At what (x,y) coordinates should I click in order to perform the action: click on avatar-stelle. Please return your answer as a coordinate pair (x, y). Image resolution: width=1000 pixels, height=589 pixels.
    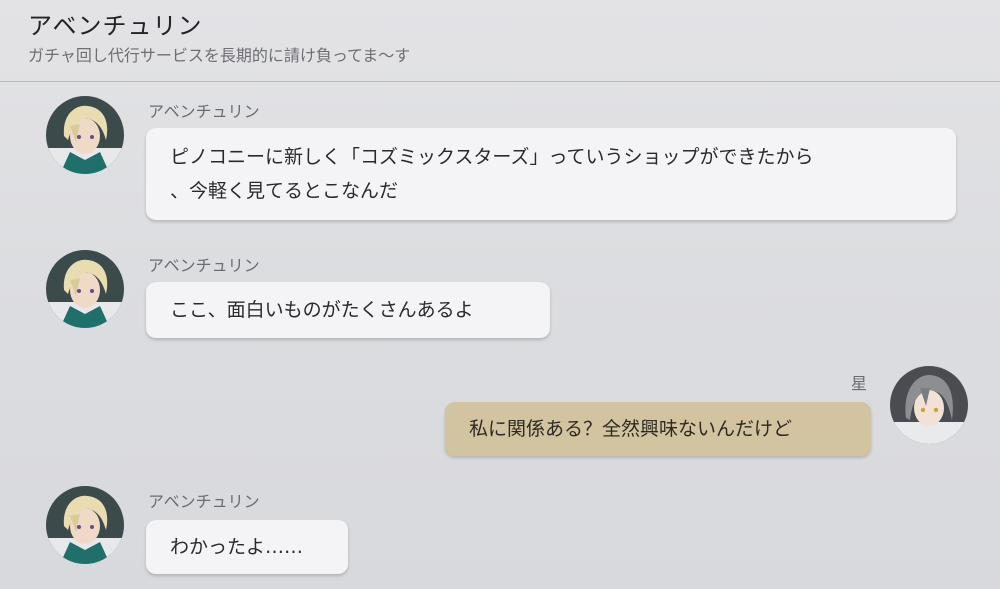
    Looking at the image, I should click on (929, 405).